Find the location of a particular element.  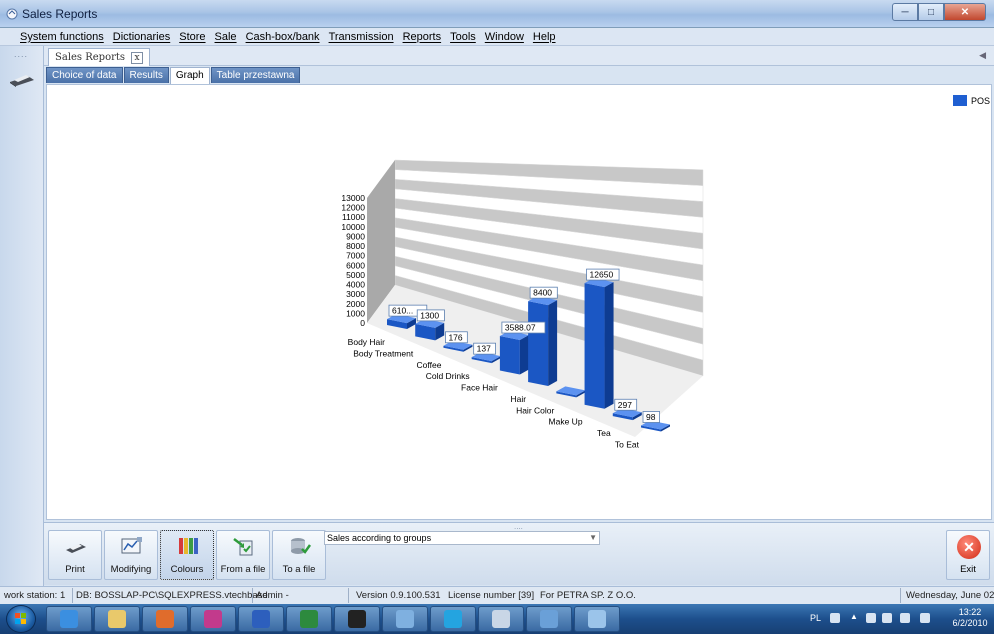

category-label: Hair Color is located at coordinates (535, 410).